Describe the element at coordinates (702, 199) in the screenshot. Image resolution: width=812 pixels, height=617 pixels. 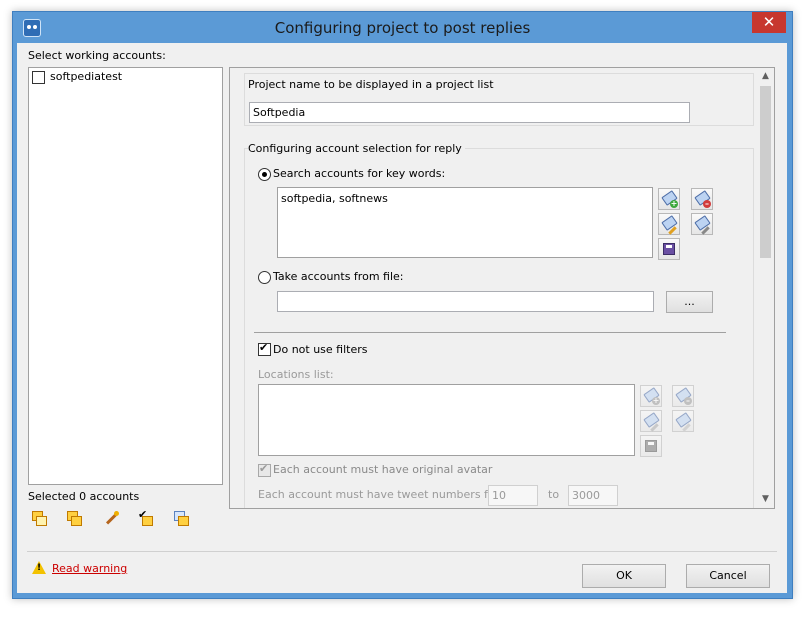
I see `remove-keyword-button: –` at that location.